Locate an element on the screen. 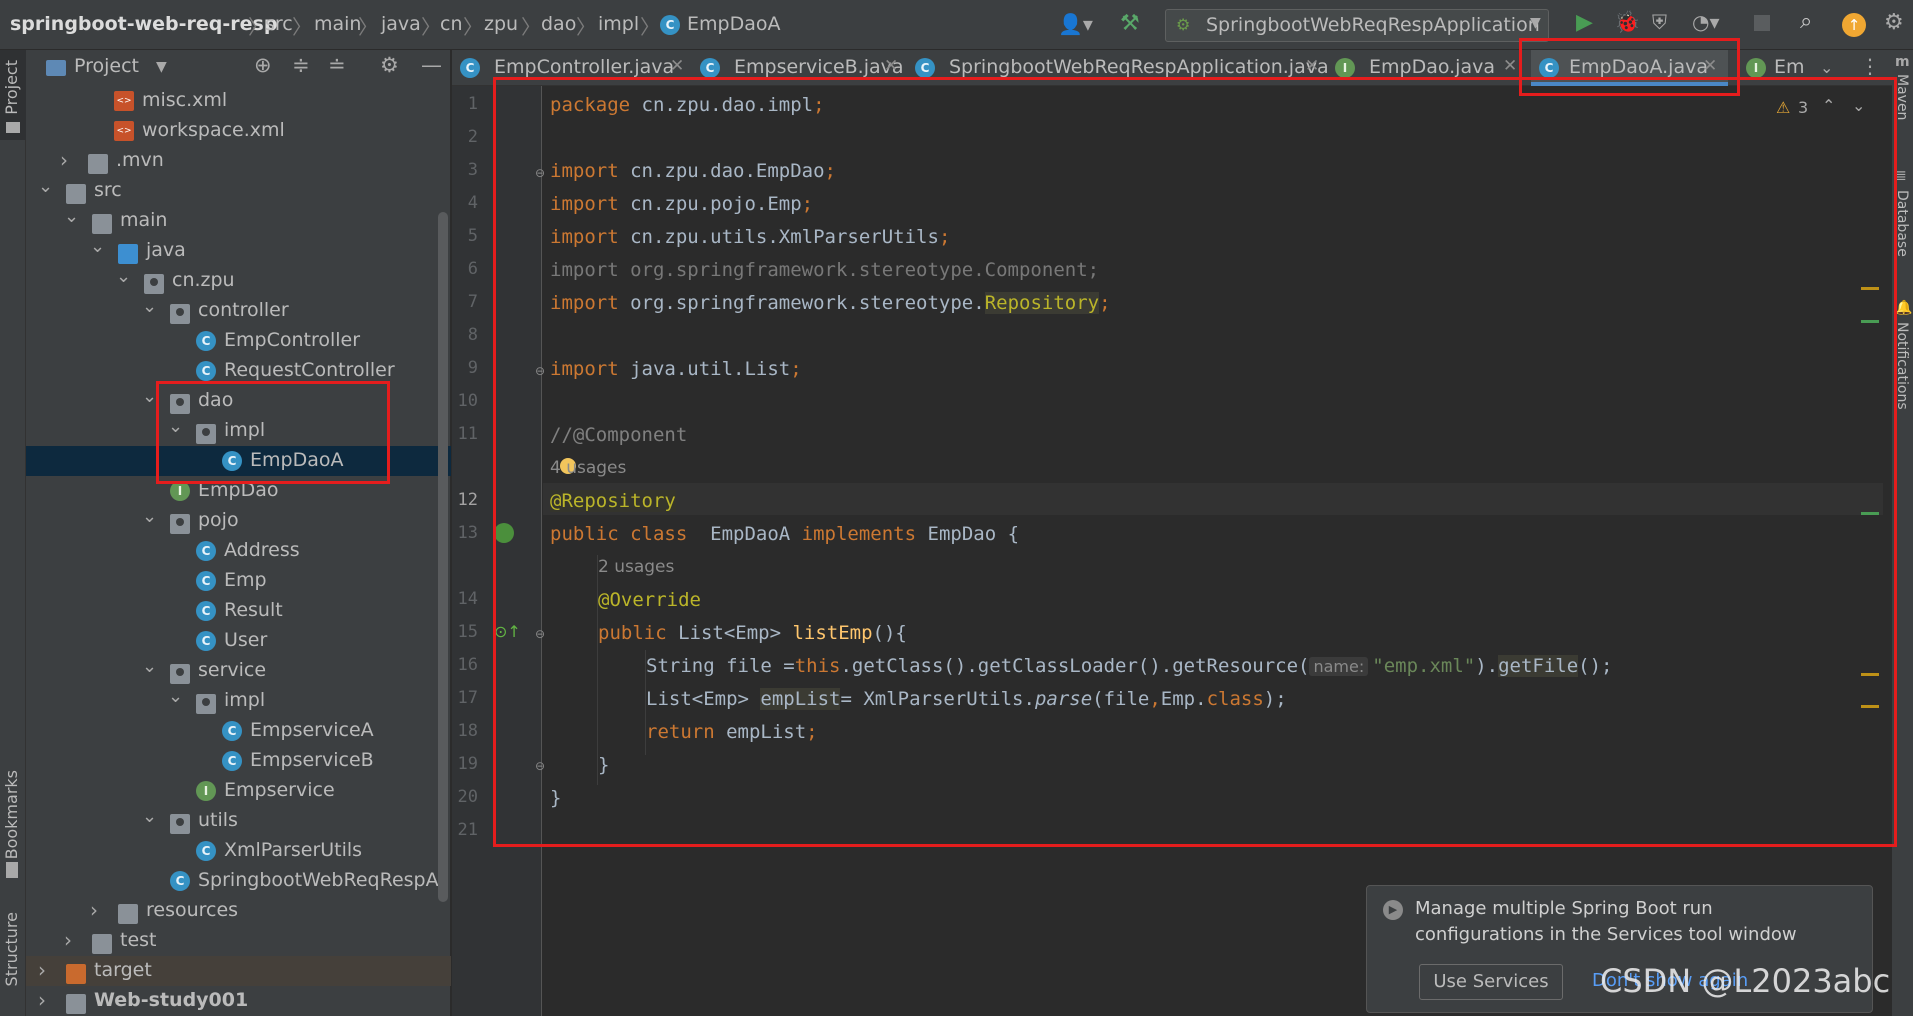 The width and height of the screenshot is (1913, 1016). breadcrumb-item: main is located at coordinates (337, 24).